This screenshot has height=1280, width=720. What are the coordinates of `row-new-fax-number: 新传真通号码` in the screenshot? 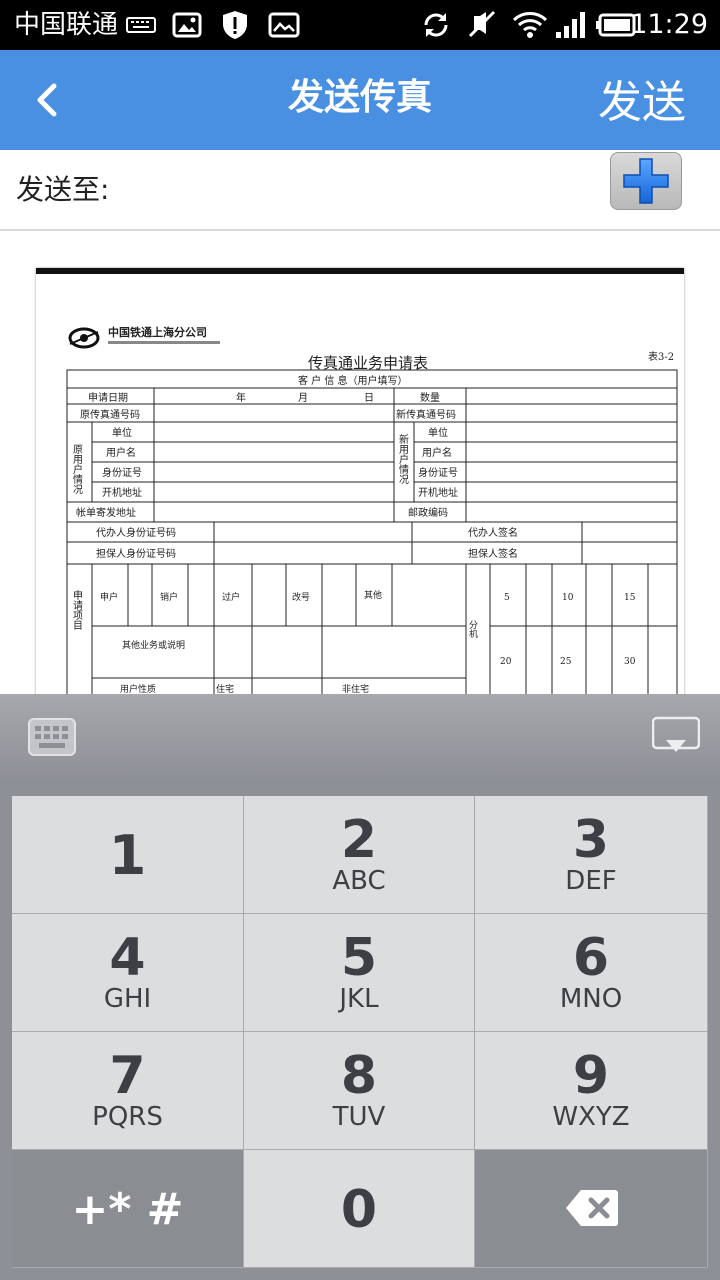 It's located at (426, 414).